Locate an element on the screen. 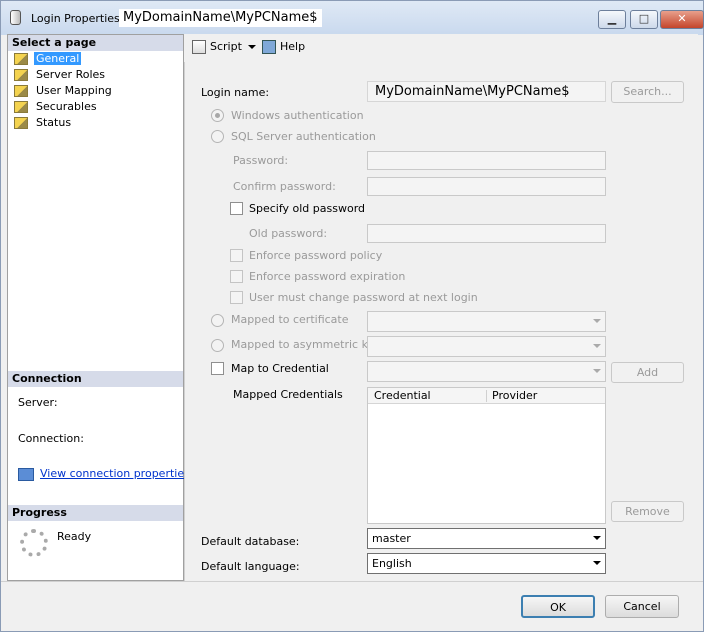 The height and width of the screenshot is (632, 704). old-password-field is located at coordinates (486, 233).